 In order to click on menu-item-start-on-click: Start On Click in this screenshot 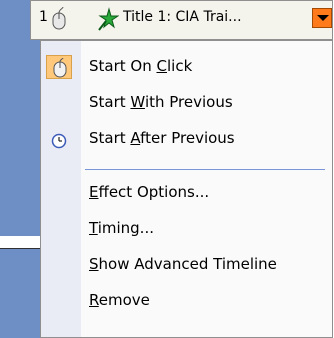, I will do `click(186, 71)`.